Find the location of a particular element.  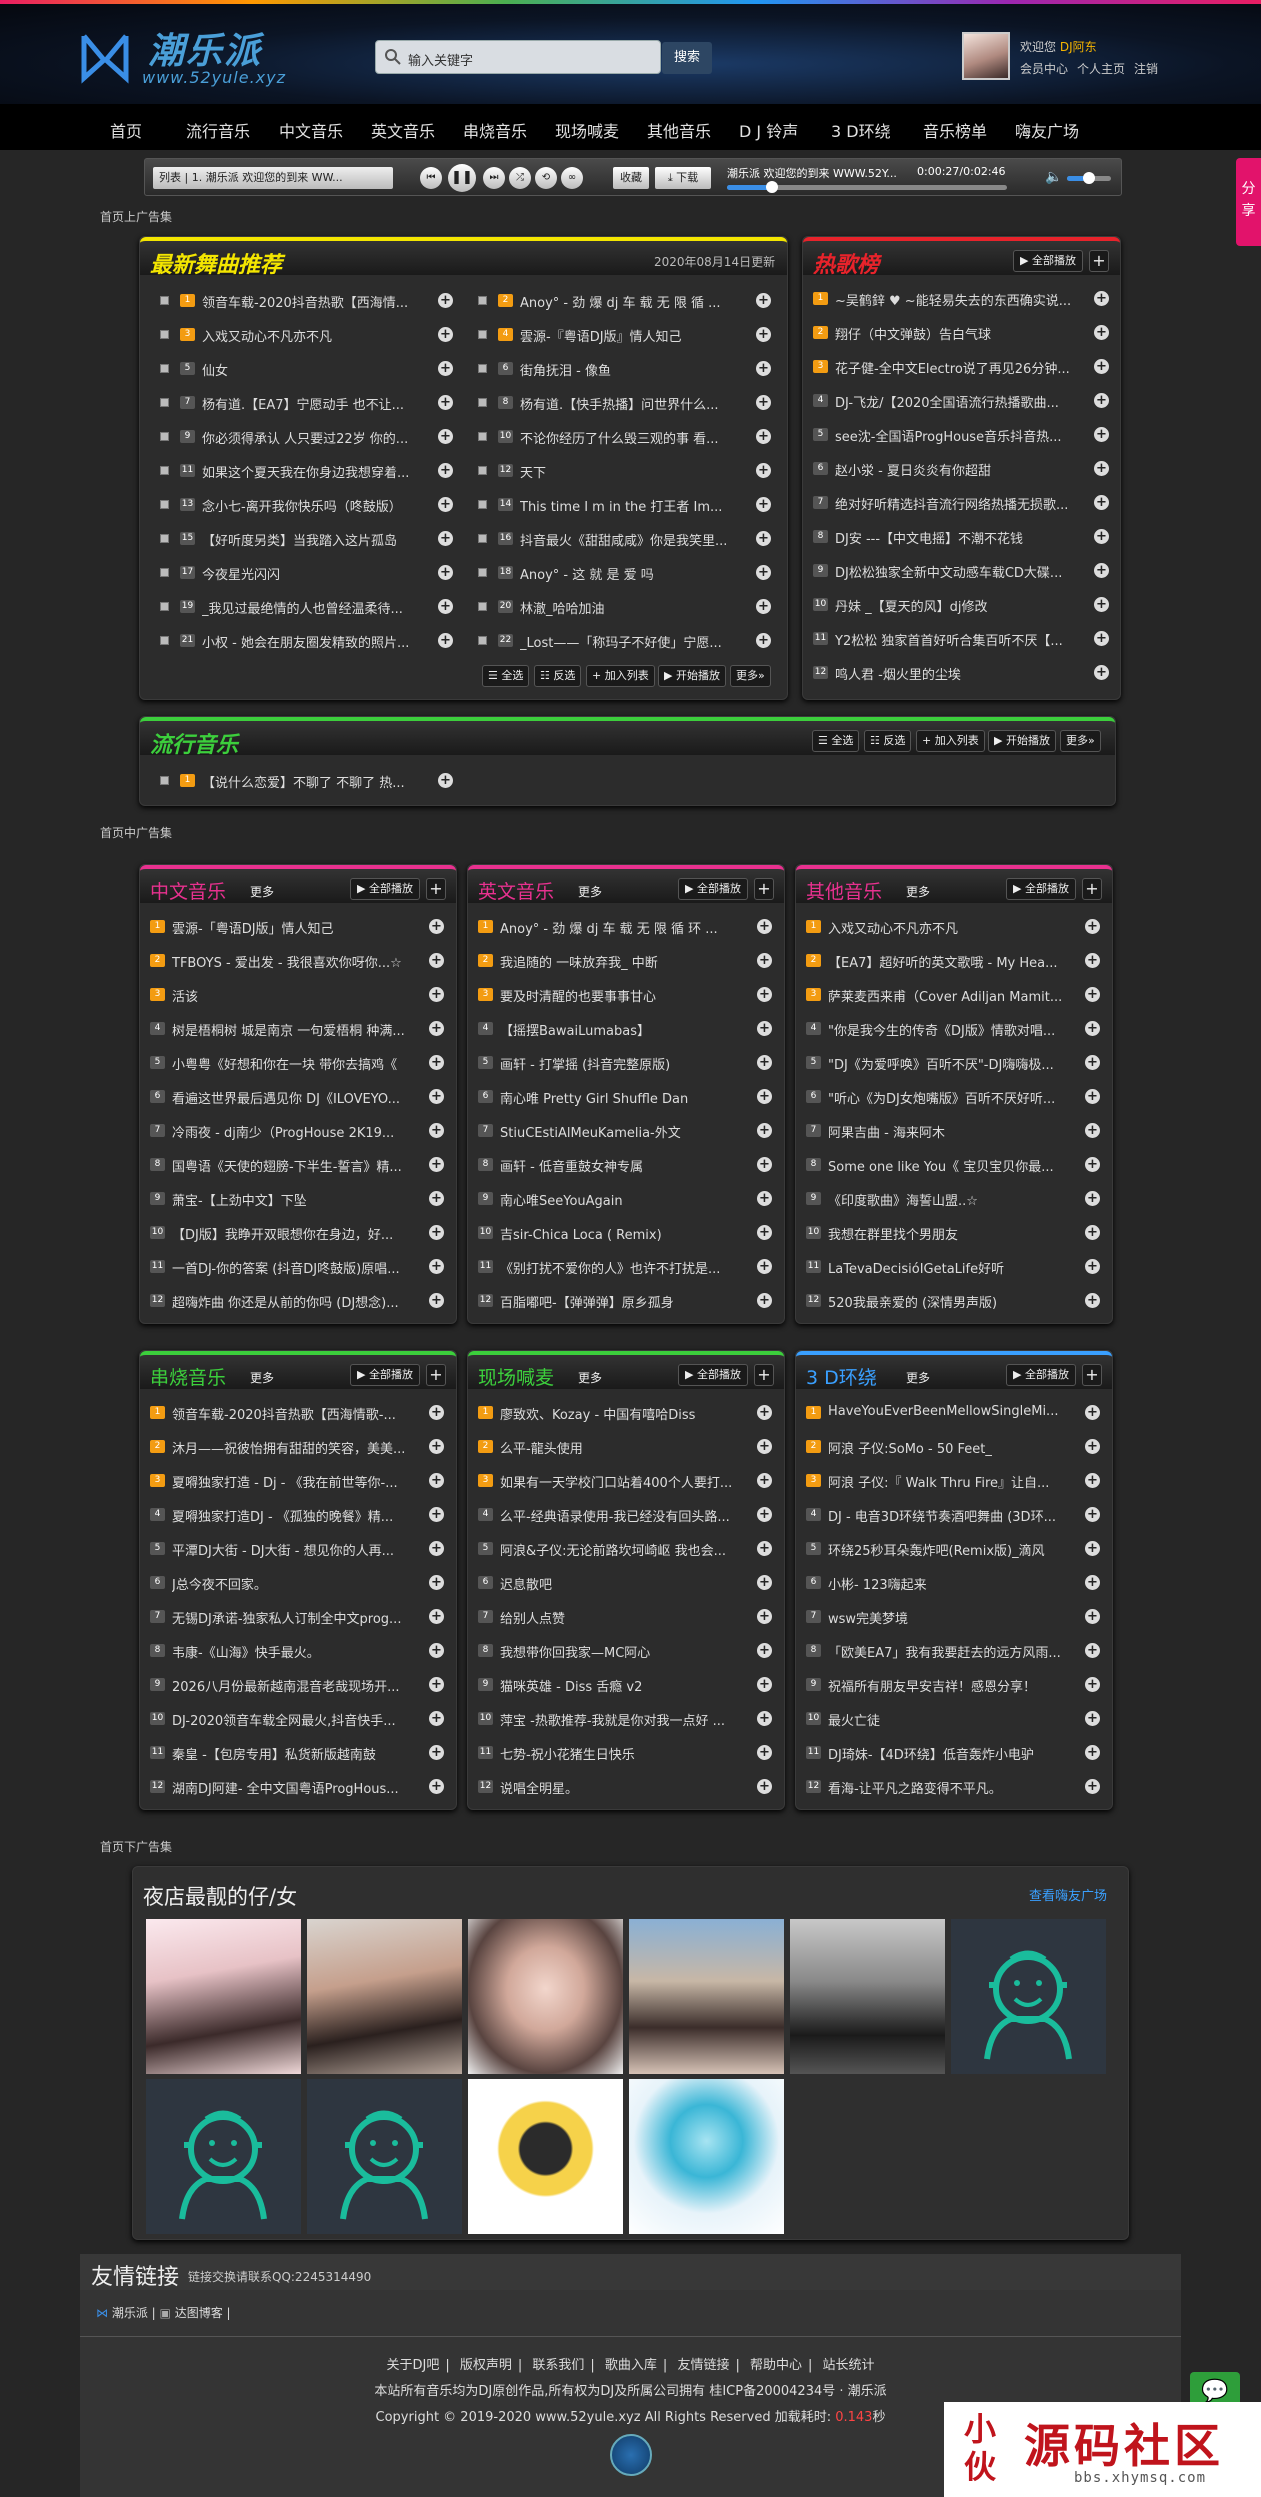

song-title: 翔仔（中文弹鼓）告白气球 is located at coordinates (960, 333).